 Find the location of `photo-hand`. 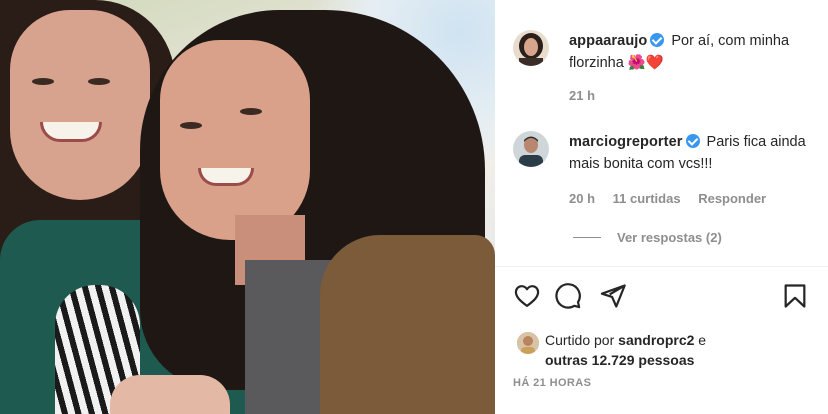

photo-hand is located at coordinates (170, 394).